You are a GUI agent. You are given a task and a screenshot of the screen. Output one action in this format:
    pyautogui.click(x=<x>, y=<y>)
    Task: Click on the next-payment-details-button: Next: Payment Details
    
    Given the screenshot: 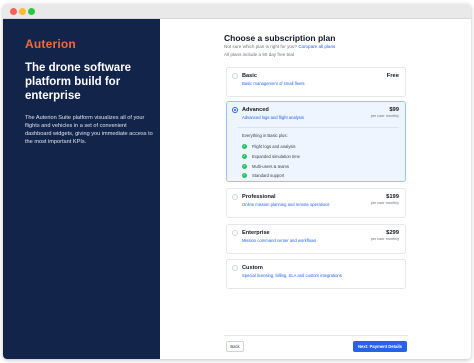 What is the action you would take?
    pyautogui.click(x=380, y=346)
    